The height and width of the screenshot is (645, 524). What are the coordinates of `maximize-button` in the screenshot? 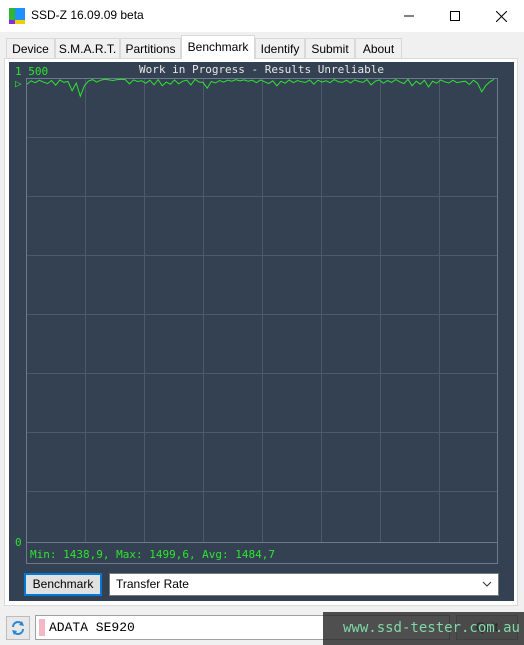 It's located at (455, 16).